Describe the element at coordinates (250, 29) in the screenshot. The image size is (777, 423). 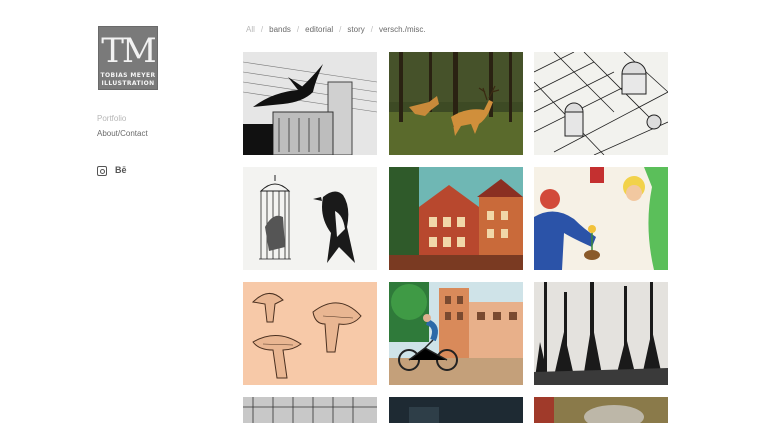
I see `filter-all: All` at that location.